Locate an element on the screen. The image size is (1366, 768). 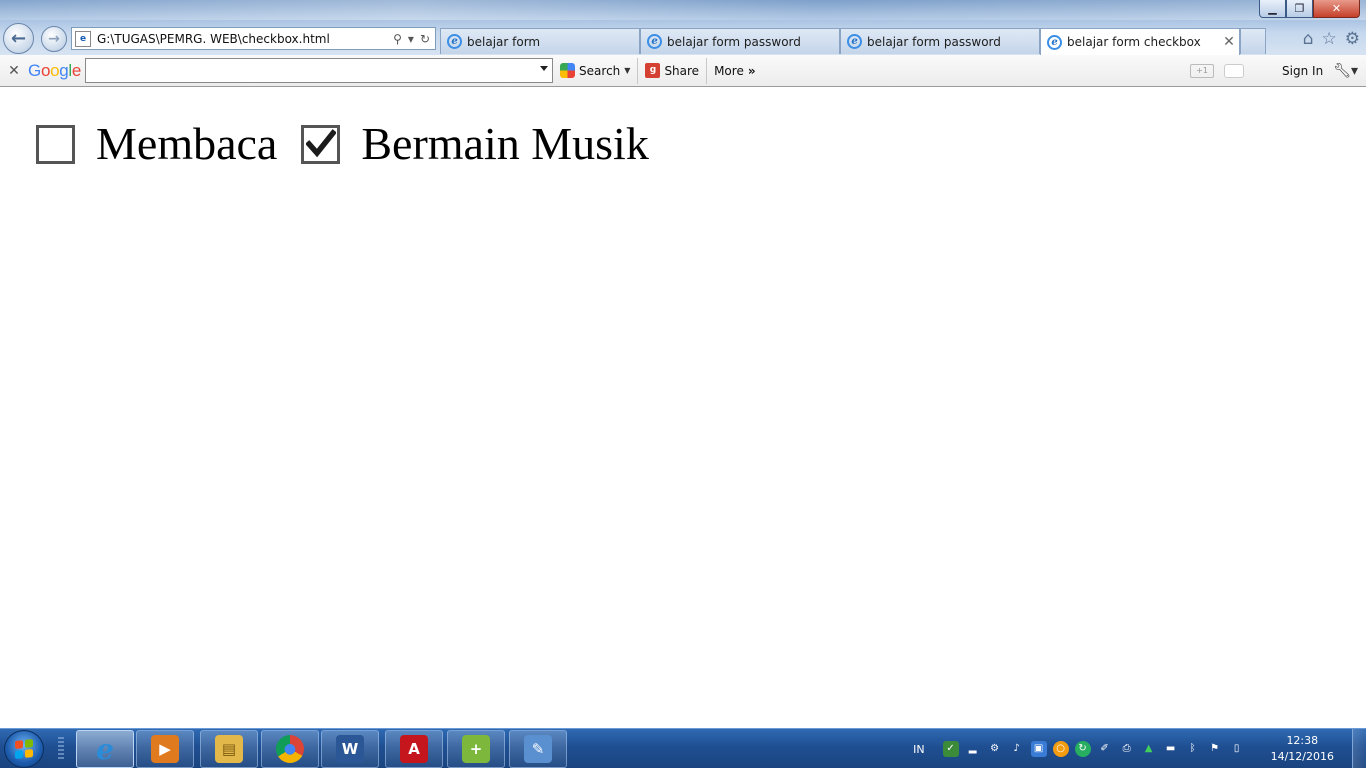
notepad-plus-plus-icon: + is located at coordinates (476, 749).